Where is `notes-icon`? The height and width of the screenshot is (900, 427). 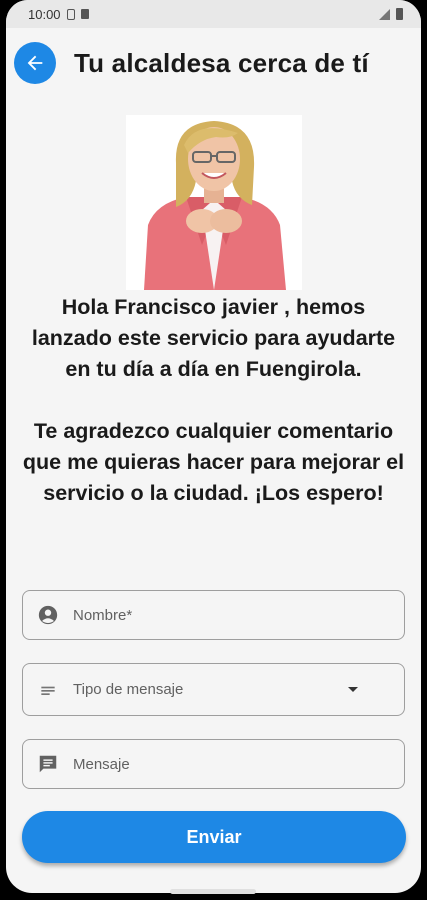
notes-icon is located at coordinates (48, 690).